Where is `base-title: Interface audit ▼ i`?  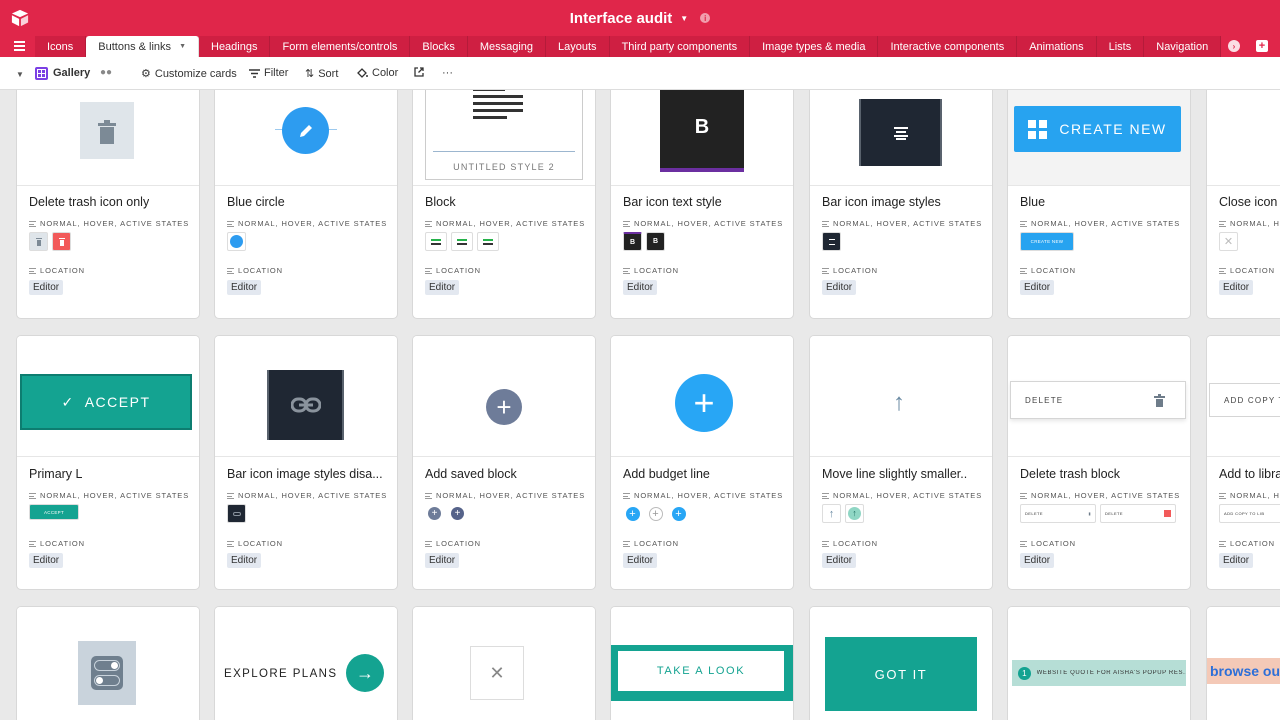
base-title: Interface audit ▼ i is located at coordinates (640, 18).